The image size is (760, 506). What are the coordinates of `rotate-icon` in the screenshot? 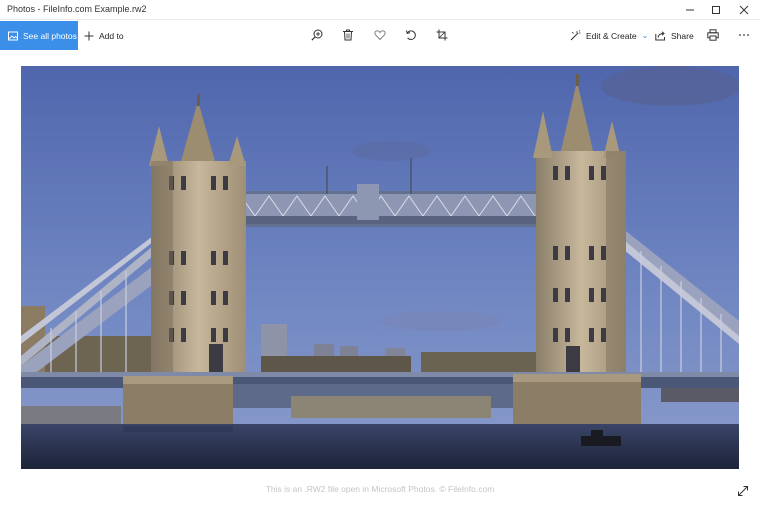 It's located at (410, 35).